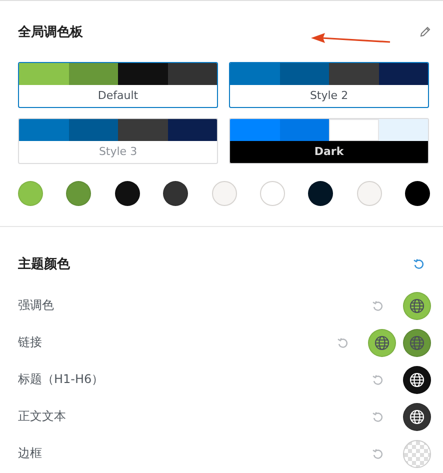 This screenshot has height=473, width=443. Describe the element at coordinates (61, 379) in the screenshot. I see `setting-label: 标题（H1-H6）` at that location.